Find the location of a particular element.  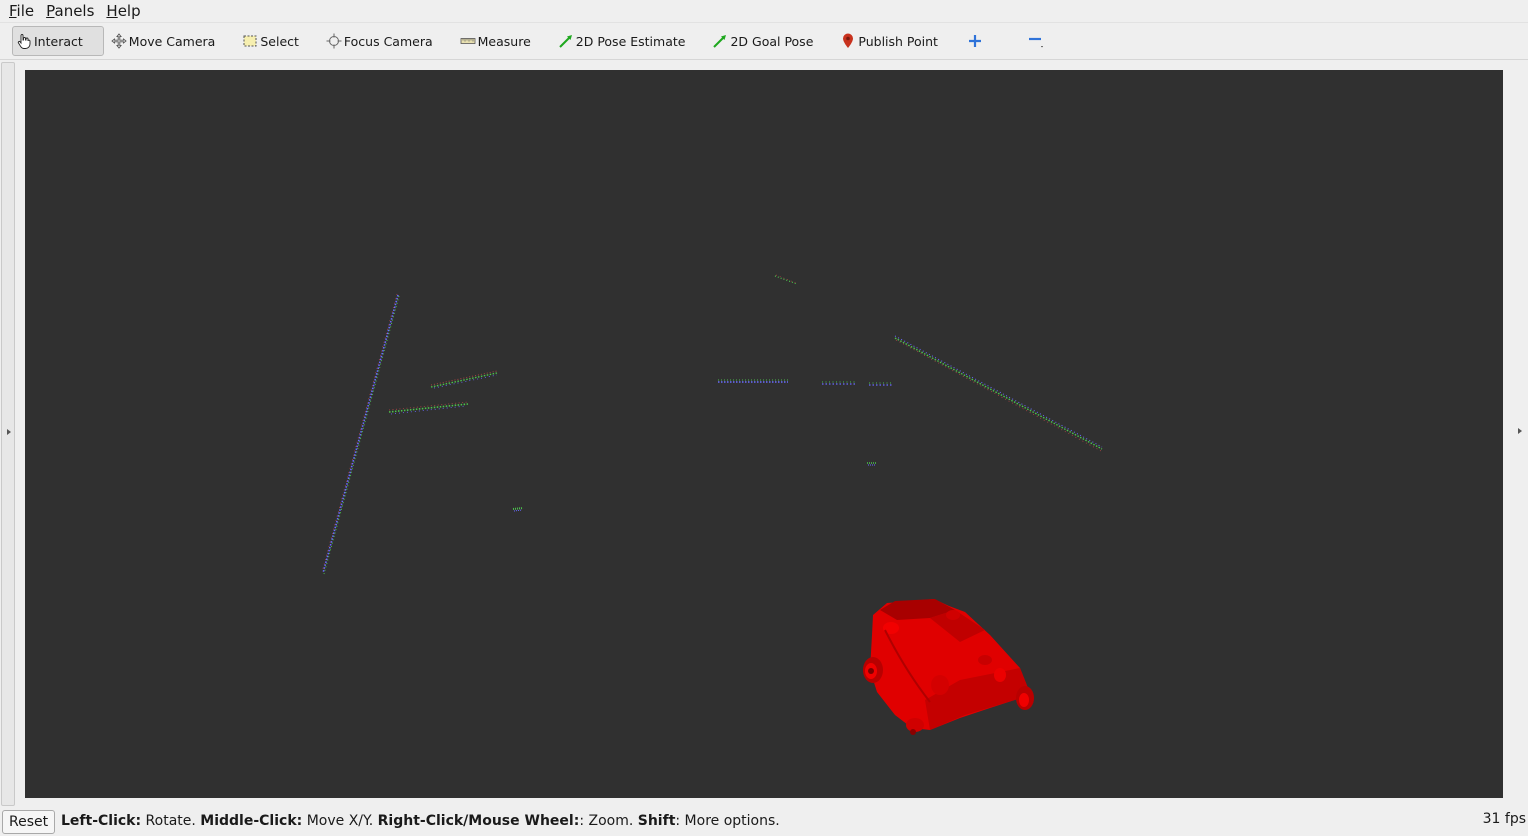

hand-pointer-icon is located at coordinates (24, 41).